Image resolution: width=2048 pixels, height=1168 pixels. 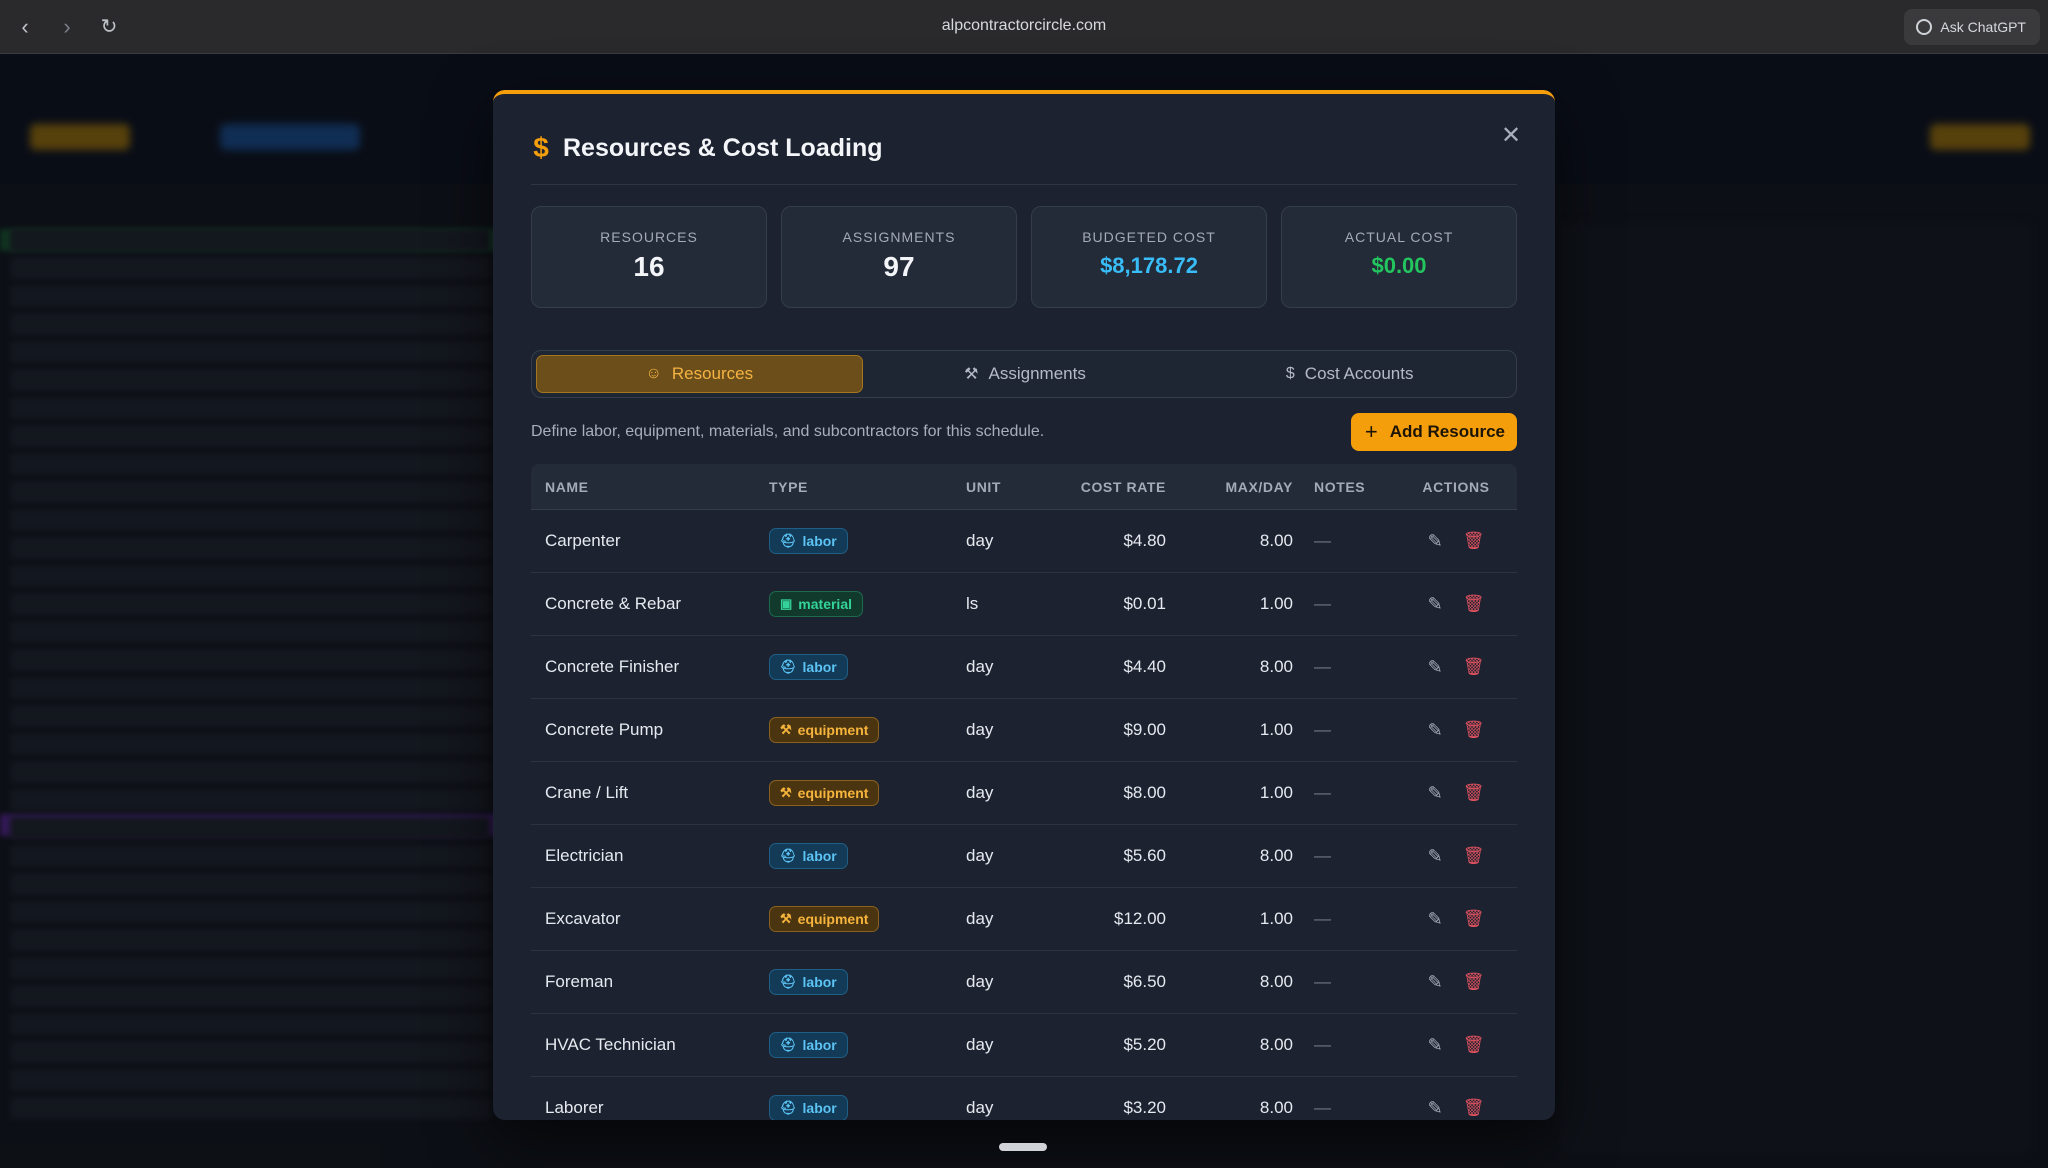 What do you see at coordinates (1024, 982) in the screenshot?
I see `table-row: Foreman ⛑ labor day $6.50 8.00 — ✎ 🗑︎` at bounding box center [1024, 982].